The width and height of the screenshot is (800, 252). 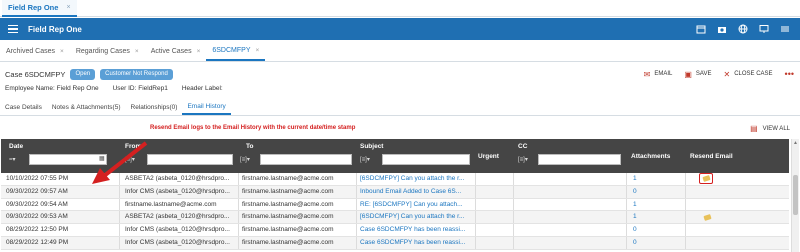 I want to click on tab-relationships: Relationships(0), so click(x=154, y=107).